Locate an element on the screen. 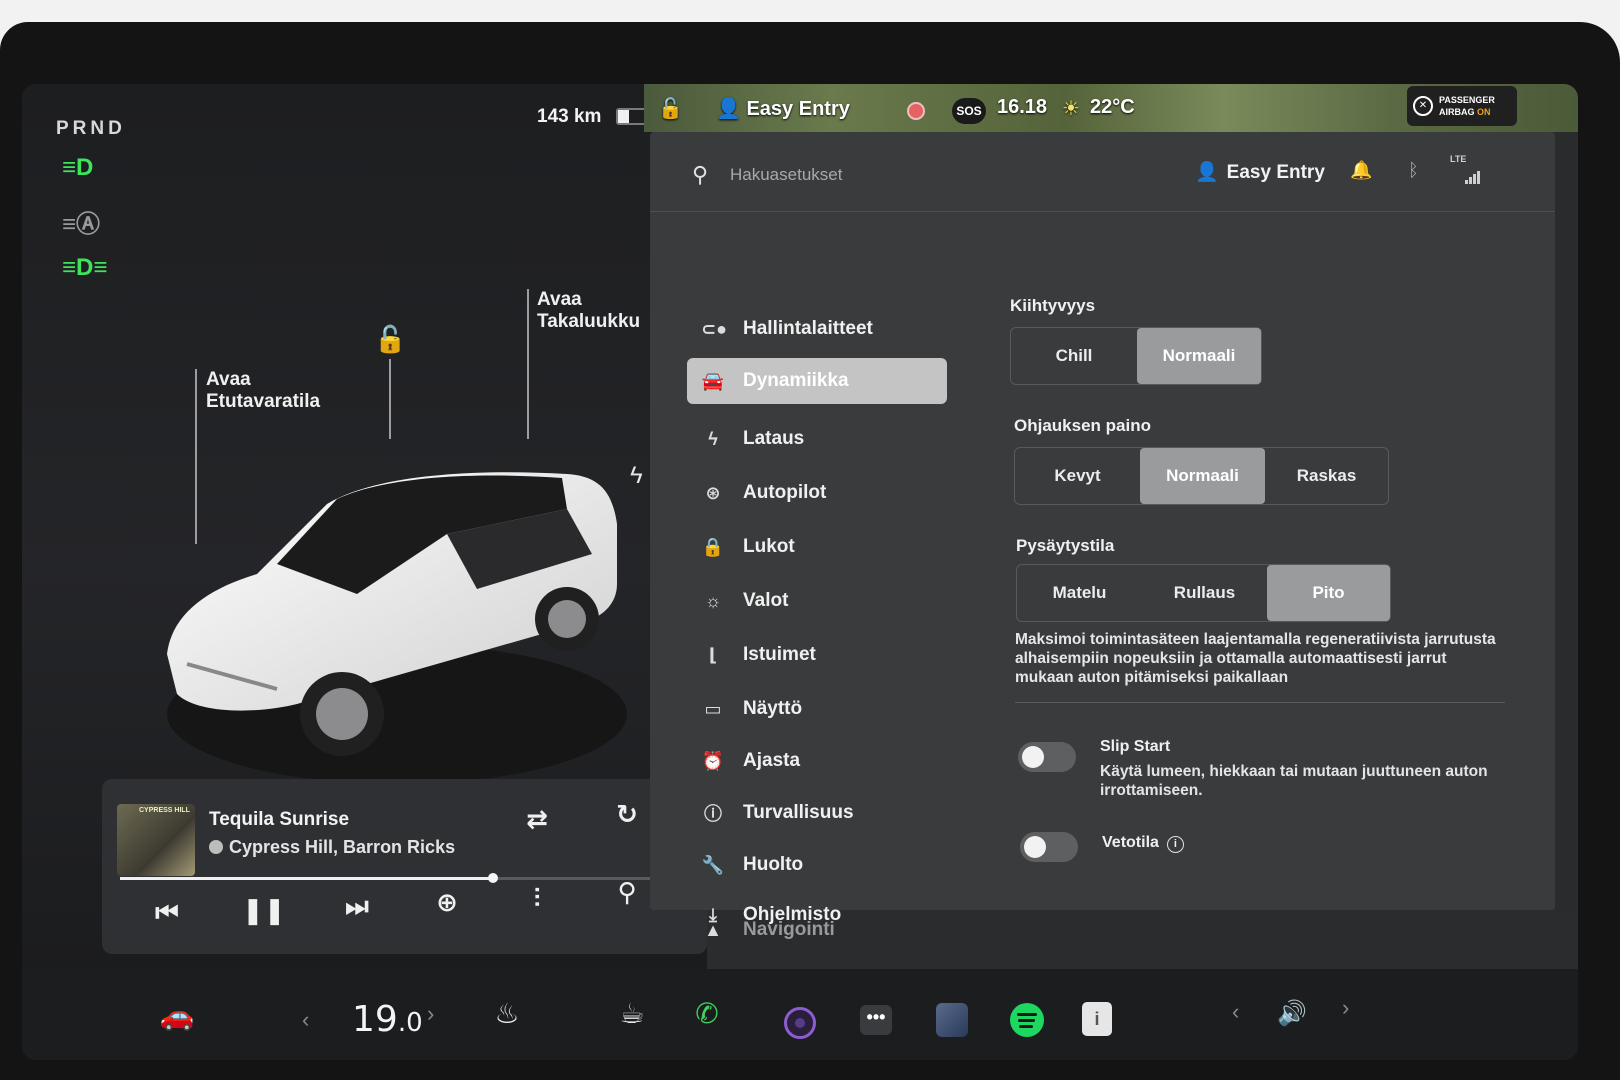 The height and width of the screenshot is (1080, 1620). slip-start-toggle is located at coordinates (1047, 757).